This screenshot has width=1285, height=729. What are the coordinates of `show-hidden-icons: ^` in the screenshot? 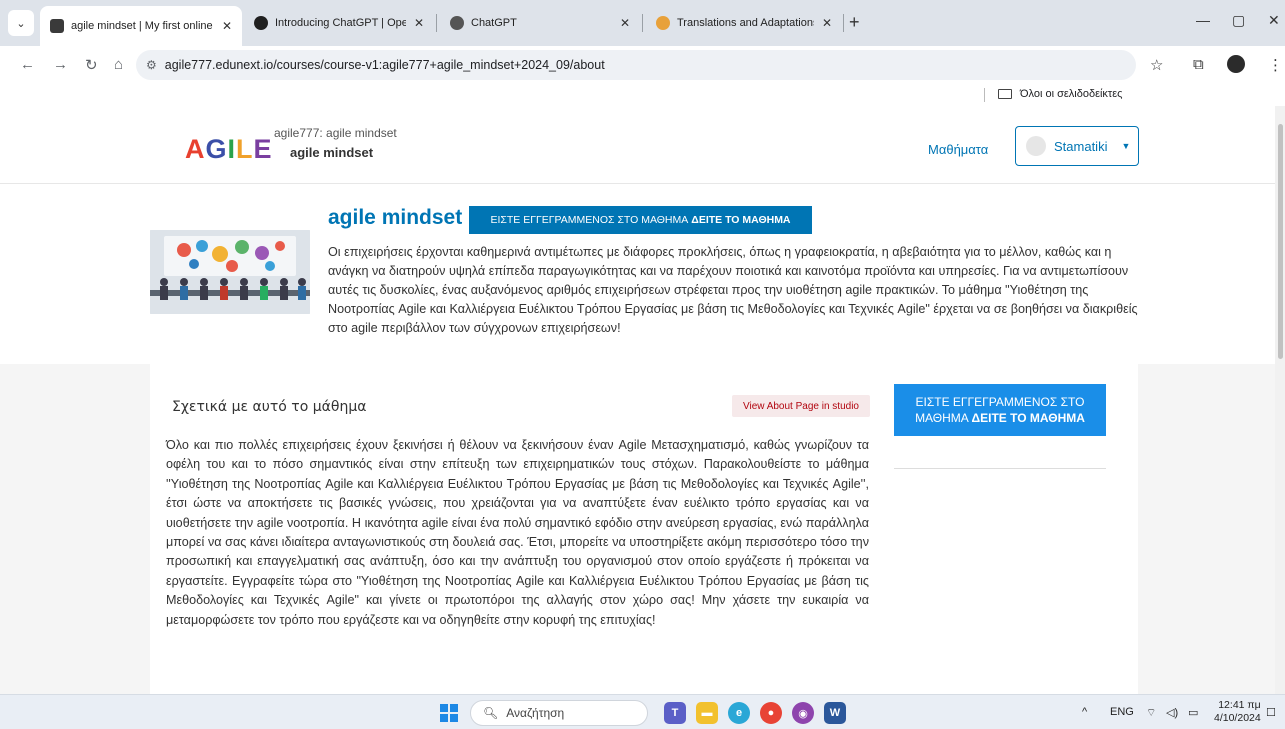 It's located at (1084, 712).